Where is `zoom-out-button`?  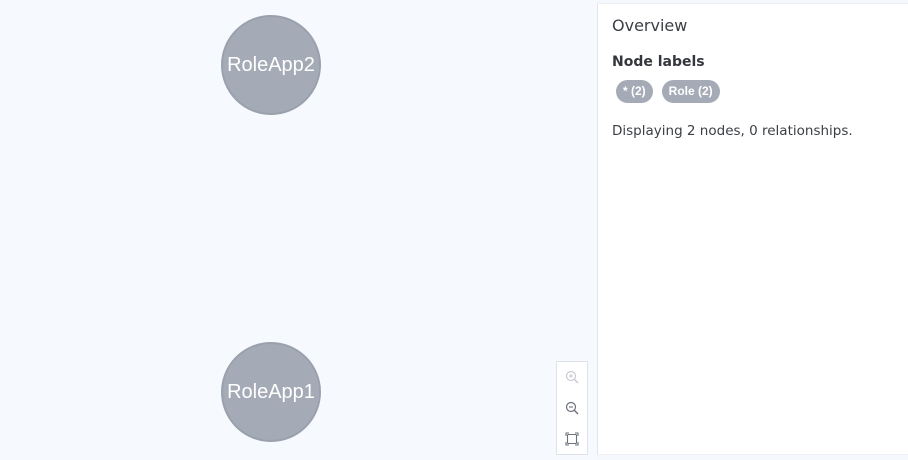
zoom-out-button is located at coordinates (572, 408).